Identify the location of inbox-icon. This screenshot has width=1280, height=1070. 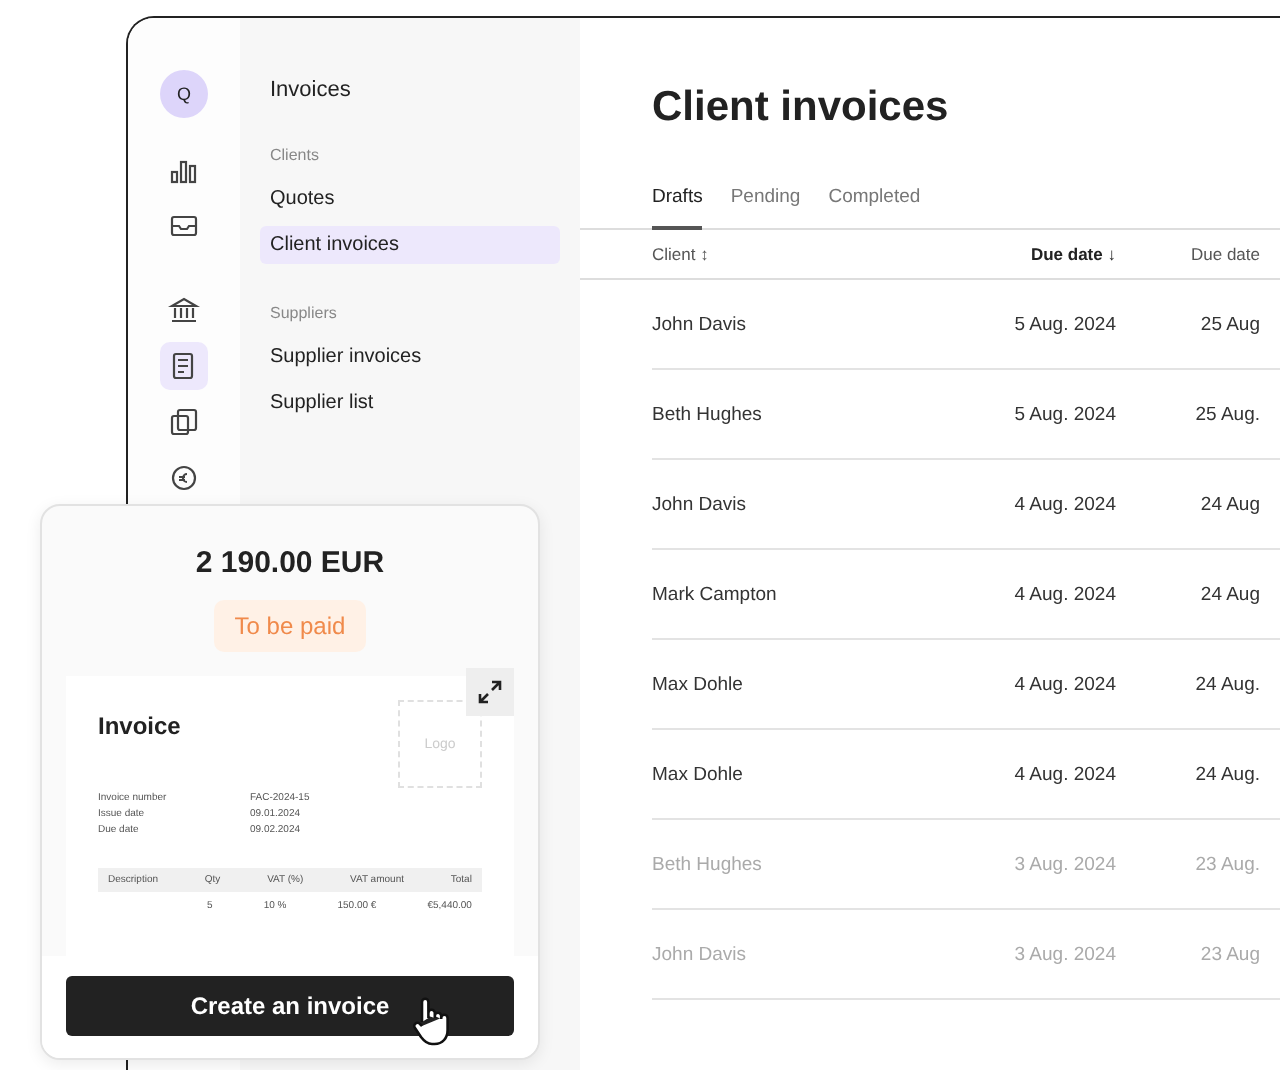
(184, 226).